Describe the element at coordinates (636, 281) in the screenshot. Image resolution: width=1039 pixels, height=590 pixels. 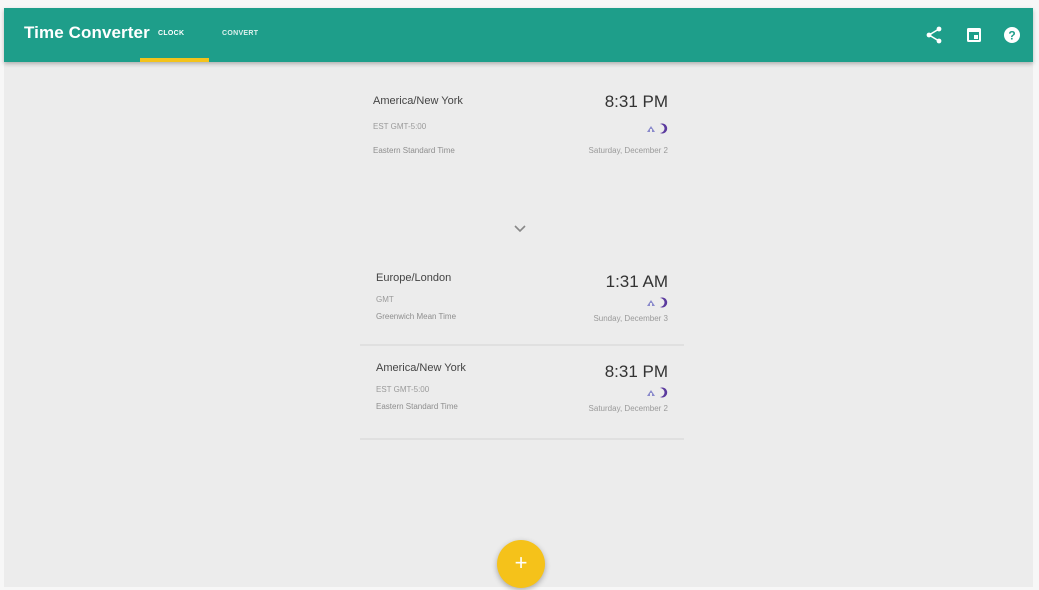
I see `clock-time: 1:31 AM` at that location.